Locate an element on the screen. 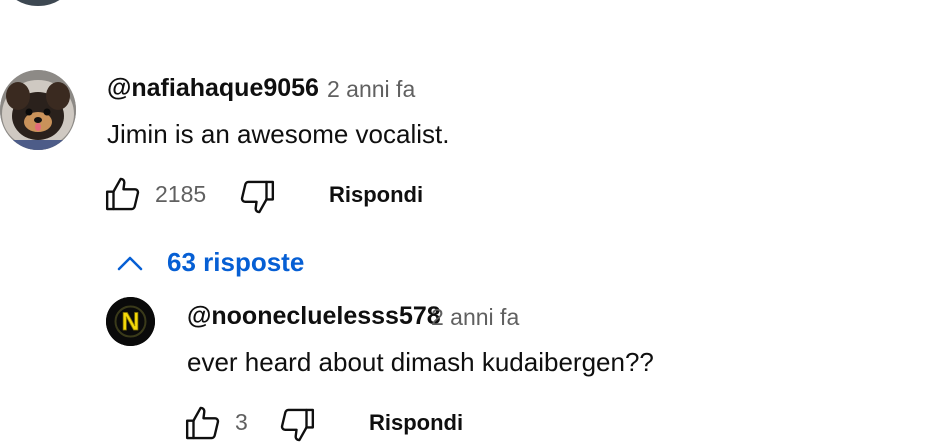 The image size is (933, 444). svg-text: N is located at coordinates (130, 322).